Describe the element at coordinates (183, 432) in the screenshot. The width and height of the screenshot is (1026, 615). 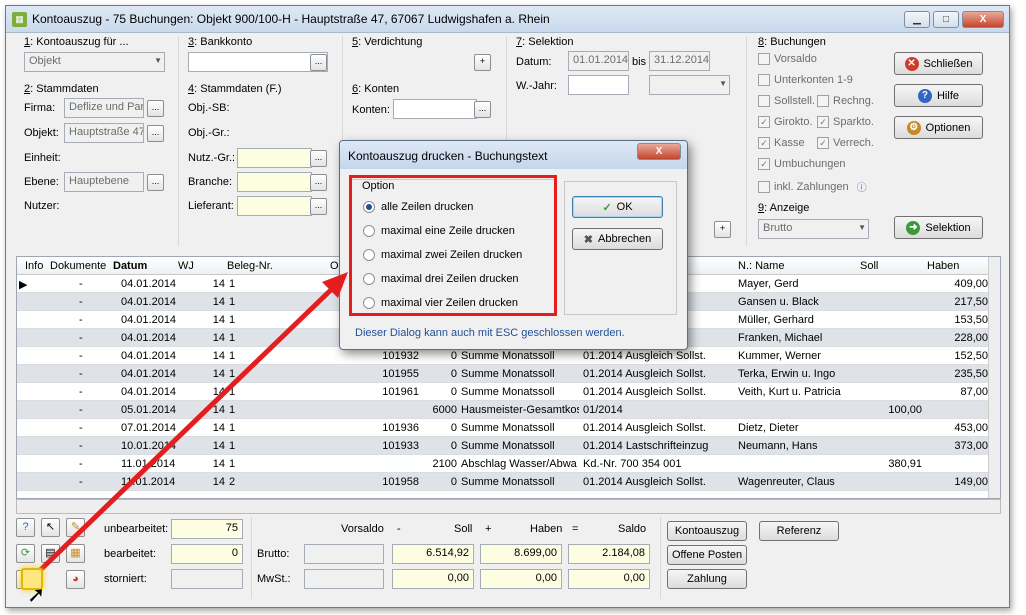
I see `arrow-line` at that location.